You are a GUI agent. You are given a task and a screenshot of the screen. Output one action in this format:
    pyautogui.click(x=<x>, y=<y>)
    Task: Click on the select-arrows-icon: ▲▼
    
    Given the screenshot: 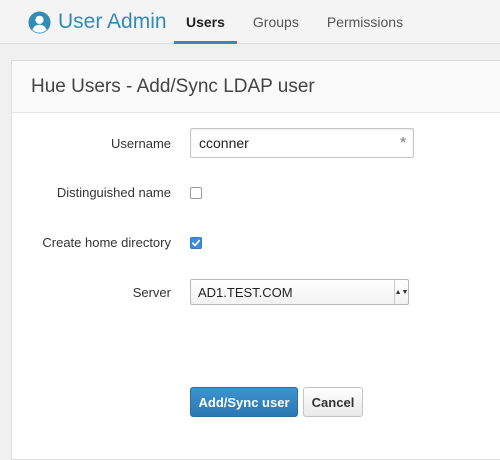 What is the action you would take?
    pyautogui.click(x=401, y=292)
    